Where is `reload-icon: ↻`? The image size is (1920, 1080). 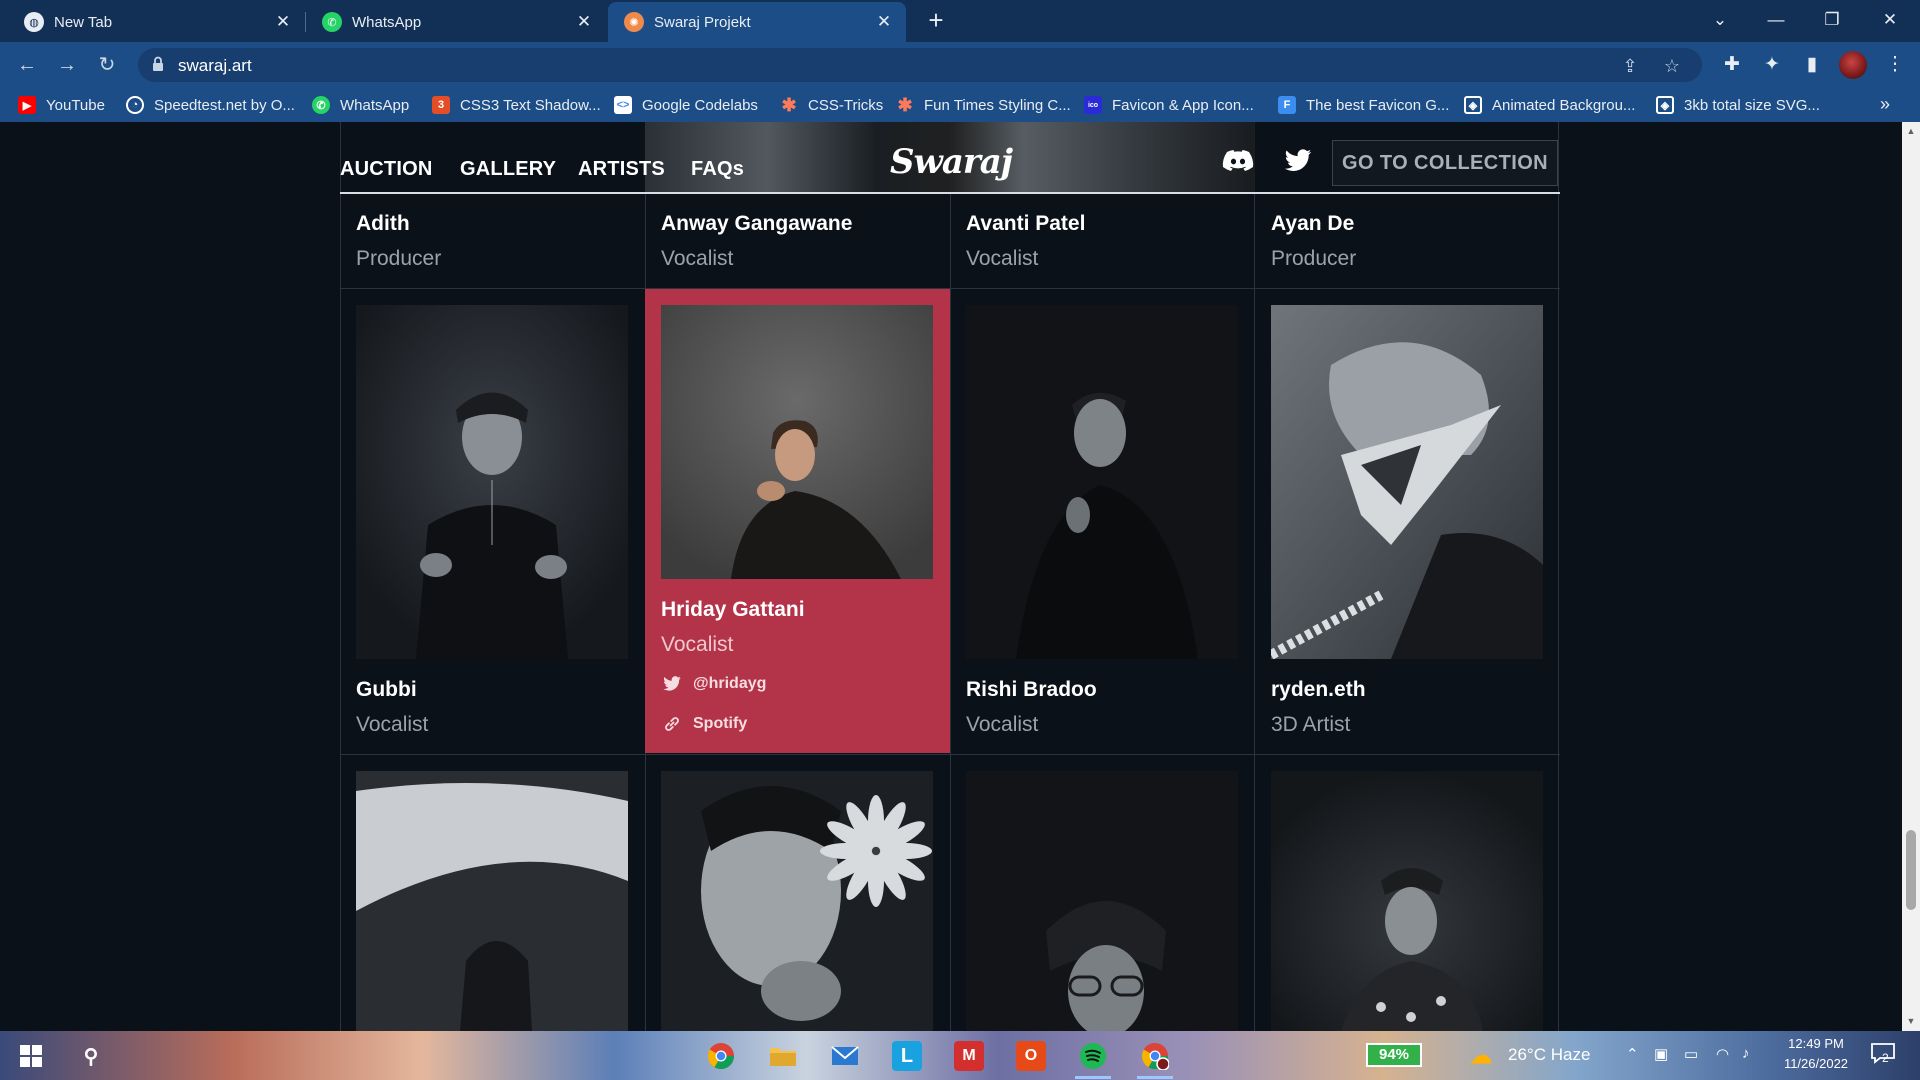 reload-icon: ↻ is located at coordinates (107, 65).